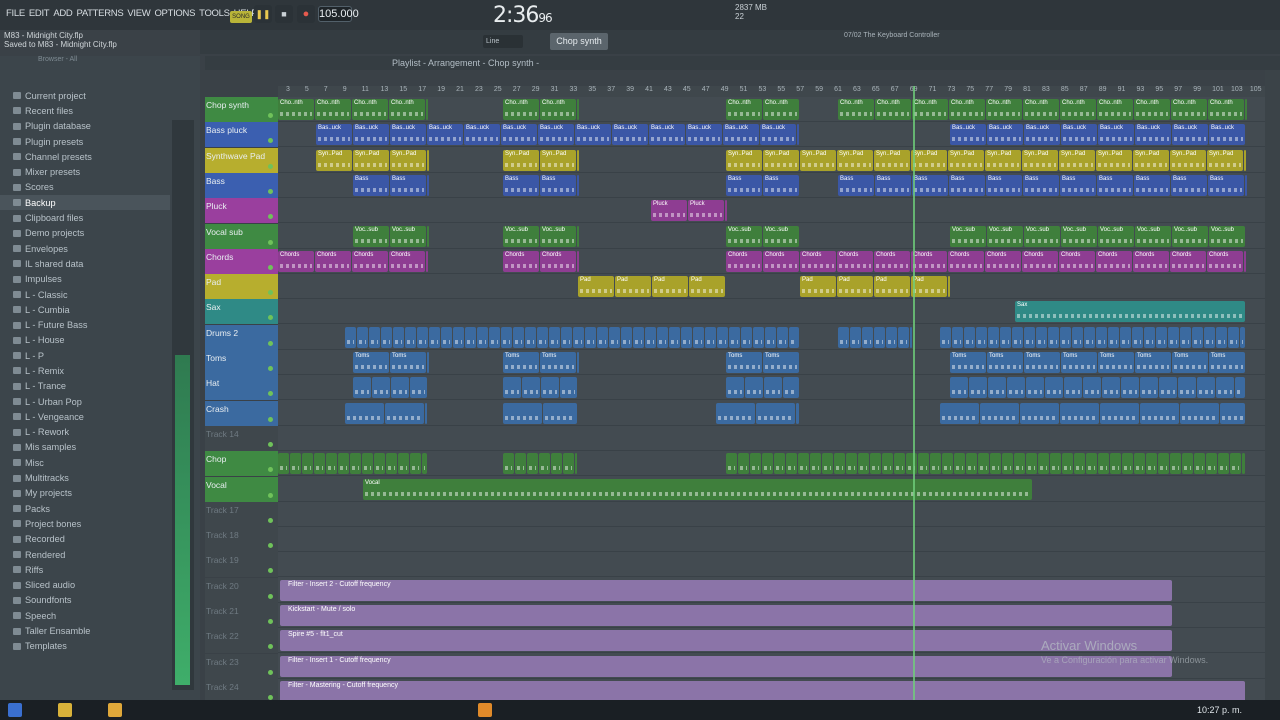  What do you see at coordinates (241, 590) in the screenshot?
I see `track-header: Track 20` at bounding box center [241, 590].